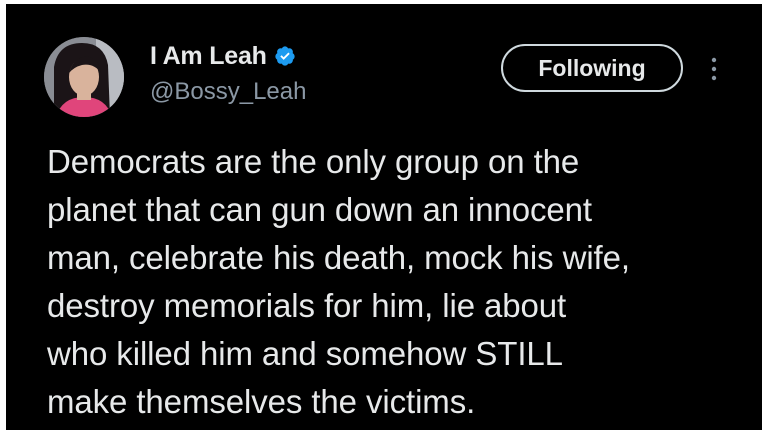 The image size is (768, 434). I want to click on display-name: I Am Leah, so click(208, 56).